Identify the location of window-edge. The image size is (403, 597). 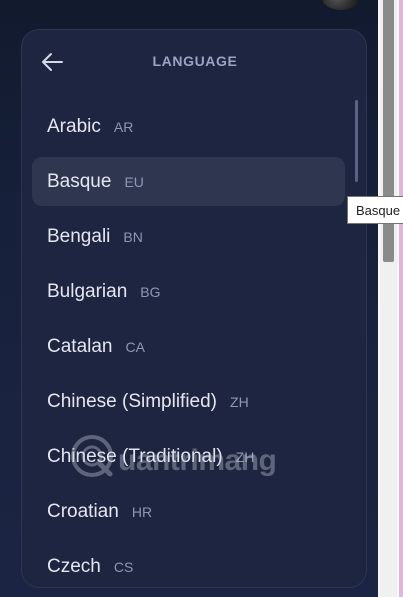
(401, 298).